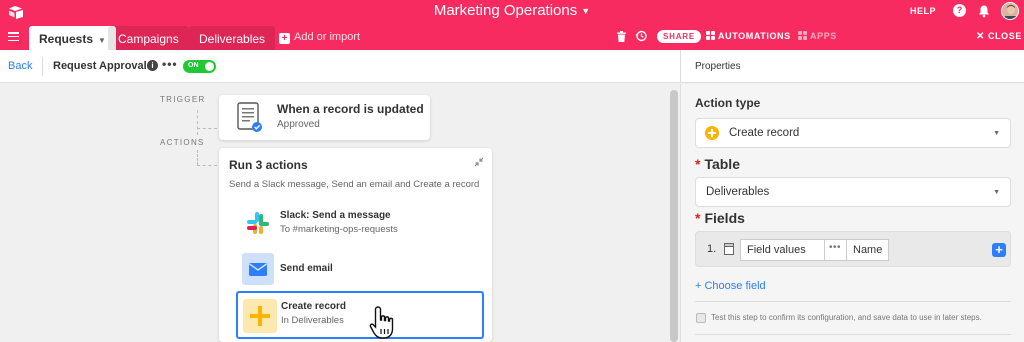  Describe the element at coordinates (754, 36) in the screenshot. I see `automations-label: AUTOMATIONS` at that location.